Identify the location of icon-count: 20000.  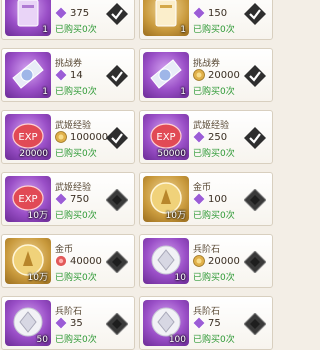
(33, 154).